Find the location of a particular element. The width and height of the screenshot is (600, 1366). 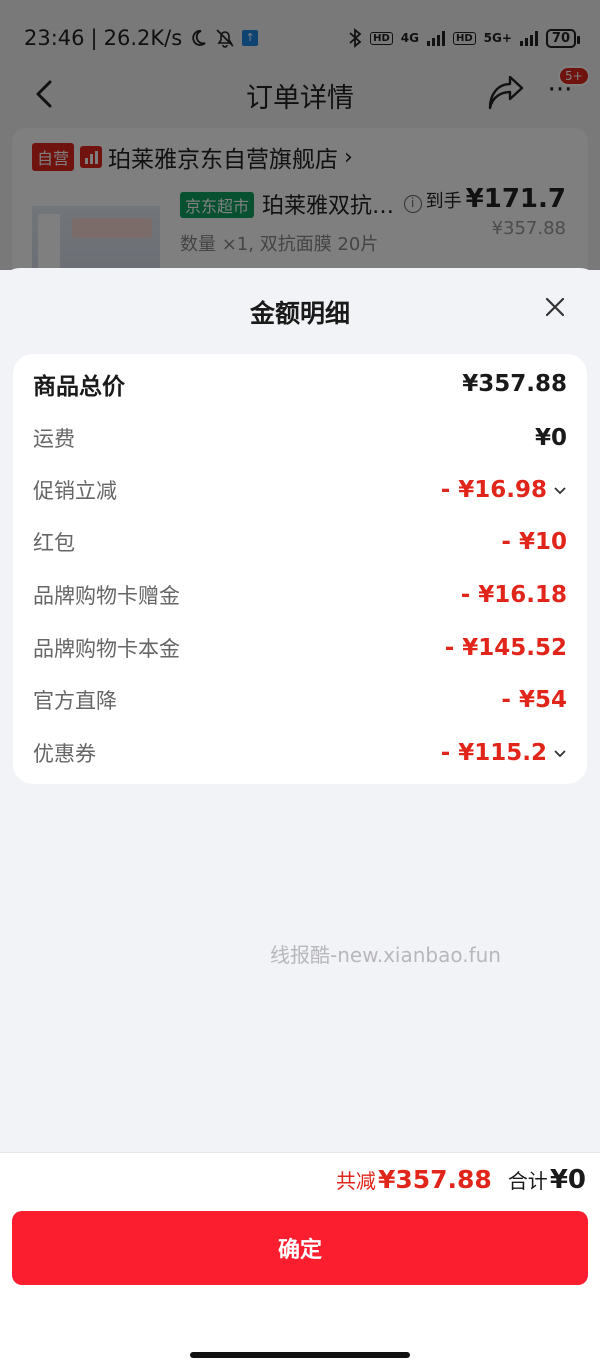

row-label: 促销立减 is located at coordinates (75, 491).